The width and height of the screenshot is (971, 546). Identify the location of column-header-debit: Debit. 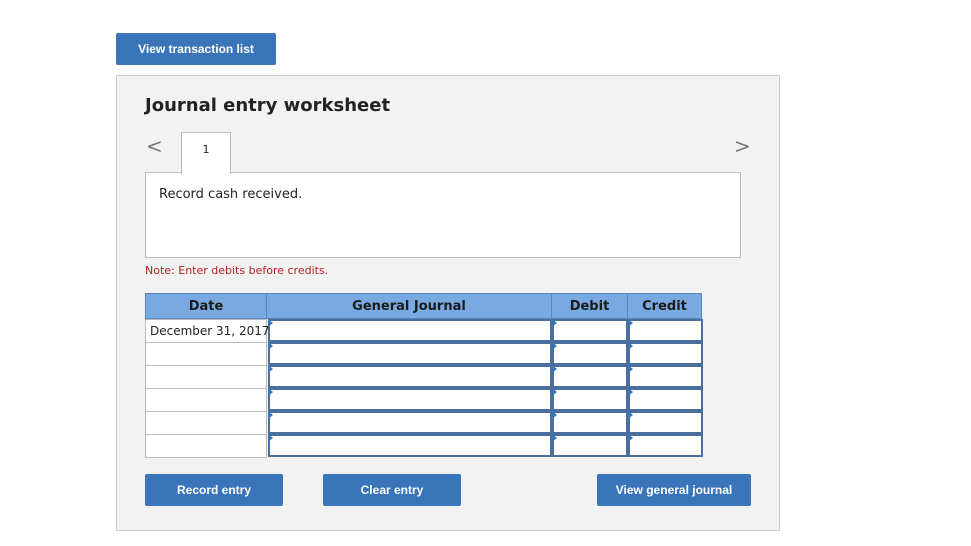
(589, 306).